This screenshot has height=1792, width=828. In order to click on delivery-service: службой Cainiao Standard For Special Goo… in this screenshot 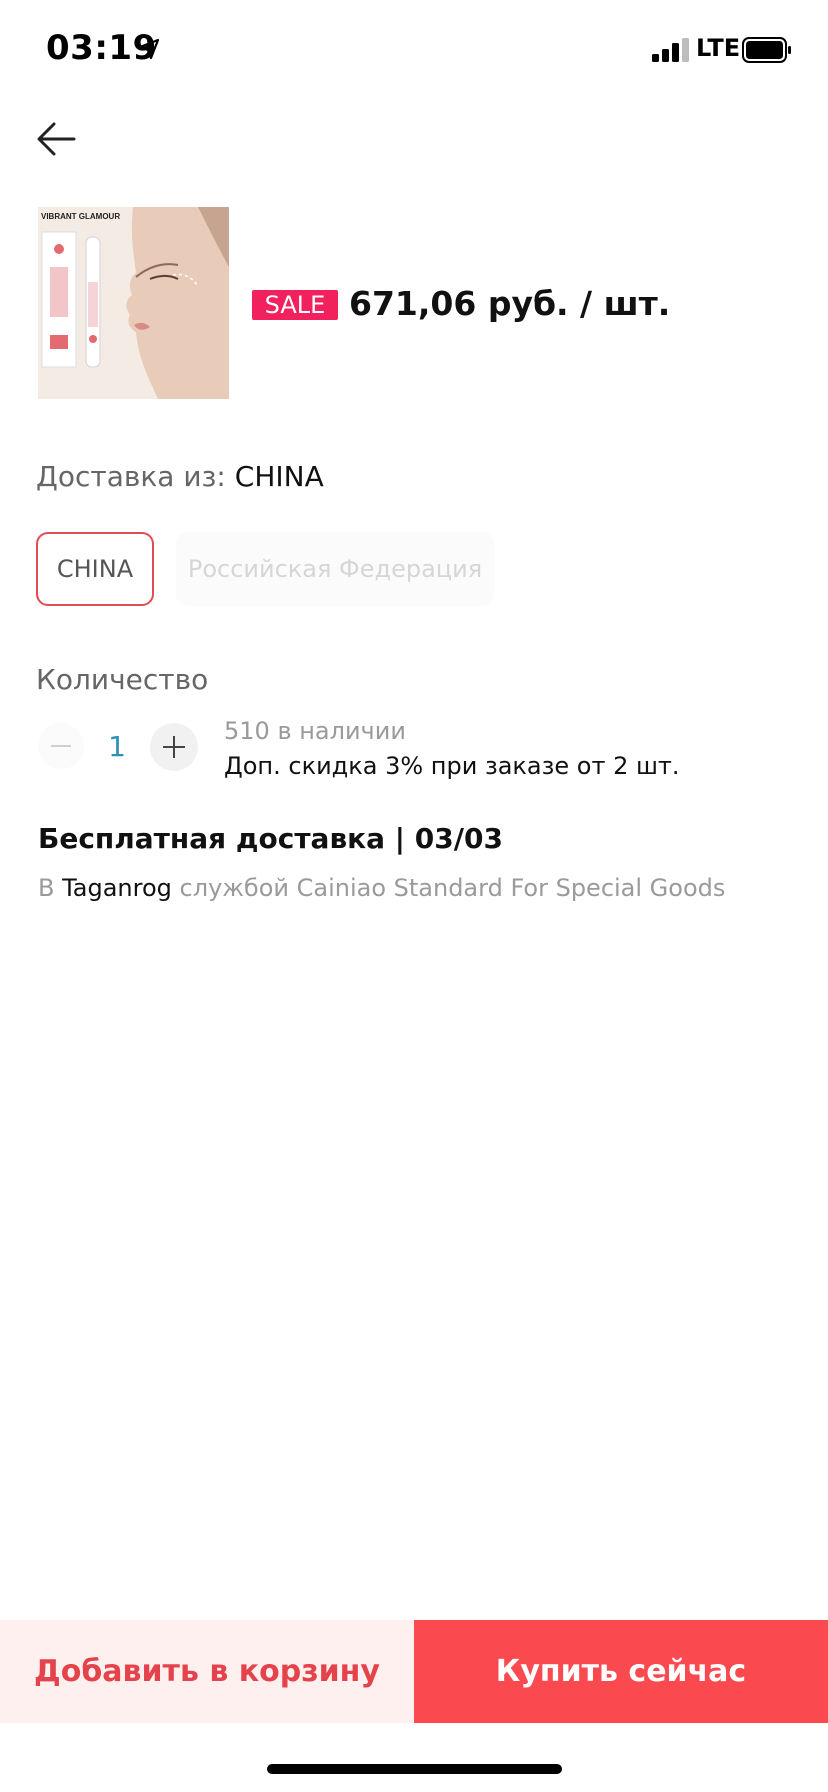, I will do `click(448, 888)`.